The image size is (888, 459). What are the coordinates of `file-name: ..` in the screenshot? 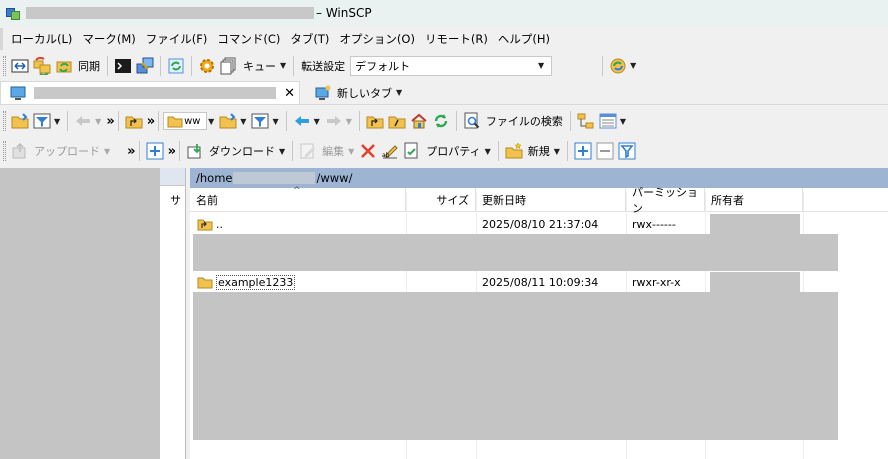 It's located at (219, 224).